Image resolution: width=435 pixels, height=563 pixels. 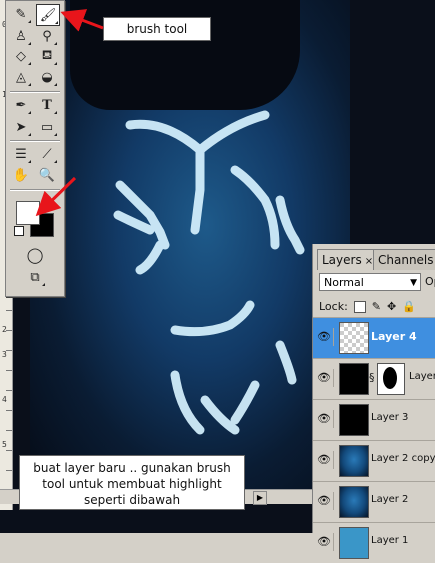 What do you see at coordinates (403, 458) in the screenshot?
I see `layer-name: Layer 2 copy` at bounding box center [403, 458].